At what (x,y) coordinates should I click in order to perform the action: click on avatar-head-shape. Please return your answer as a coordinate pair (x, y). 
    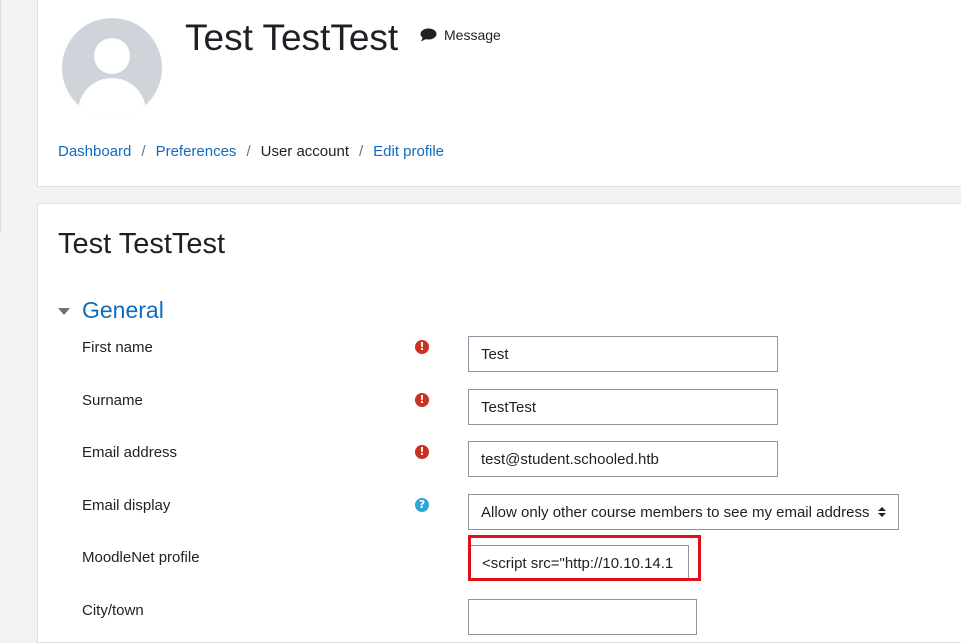
    Looking at the image, I should click on (112, 56).